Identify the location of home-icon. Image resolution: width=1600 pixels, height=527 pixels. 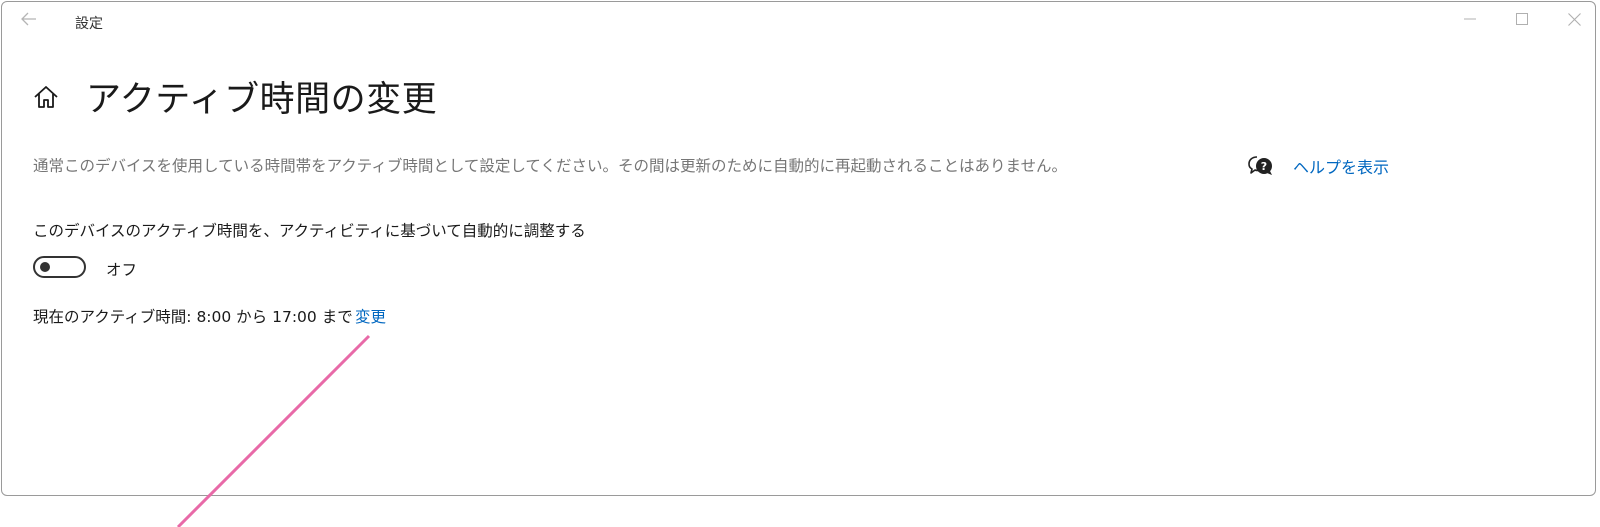
(46, 97).